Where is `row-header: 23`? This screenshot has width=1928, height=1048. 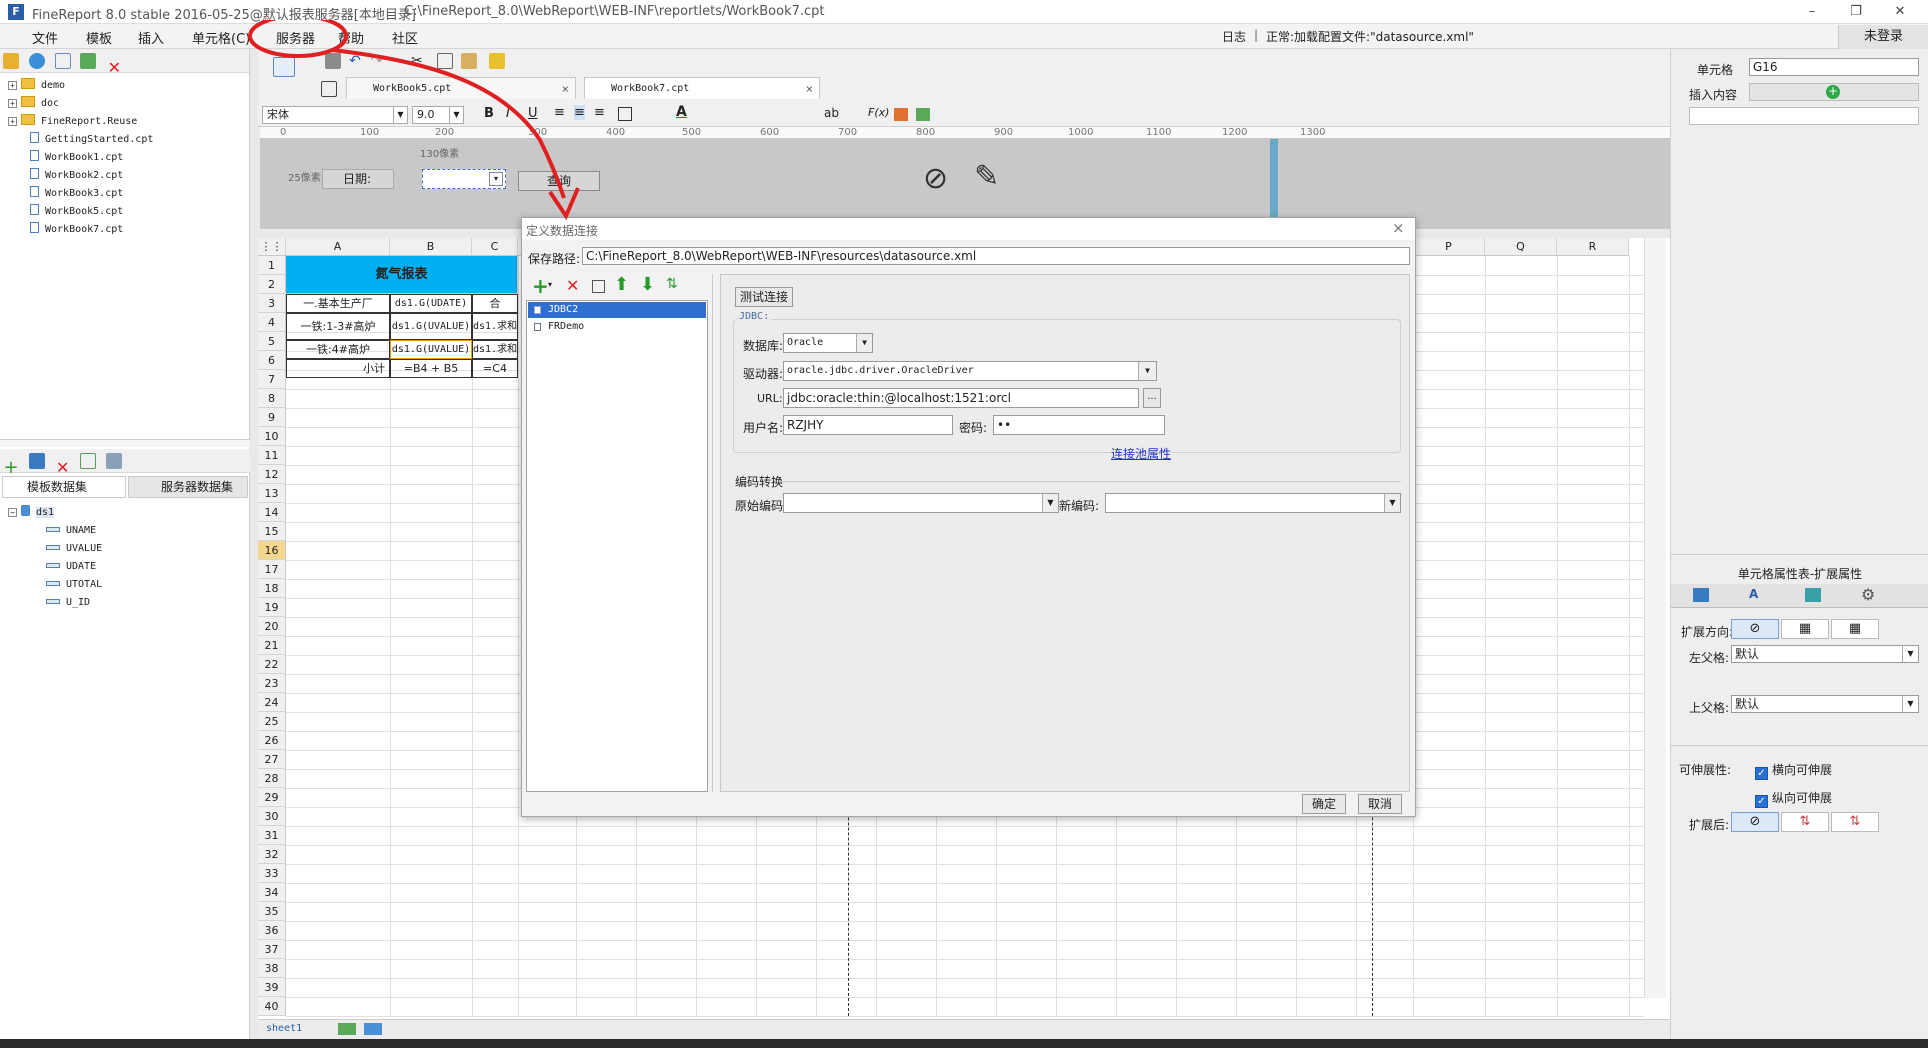
row-header: 23 is located at coordinates (272, 683).